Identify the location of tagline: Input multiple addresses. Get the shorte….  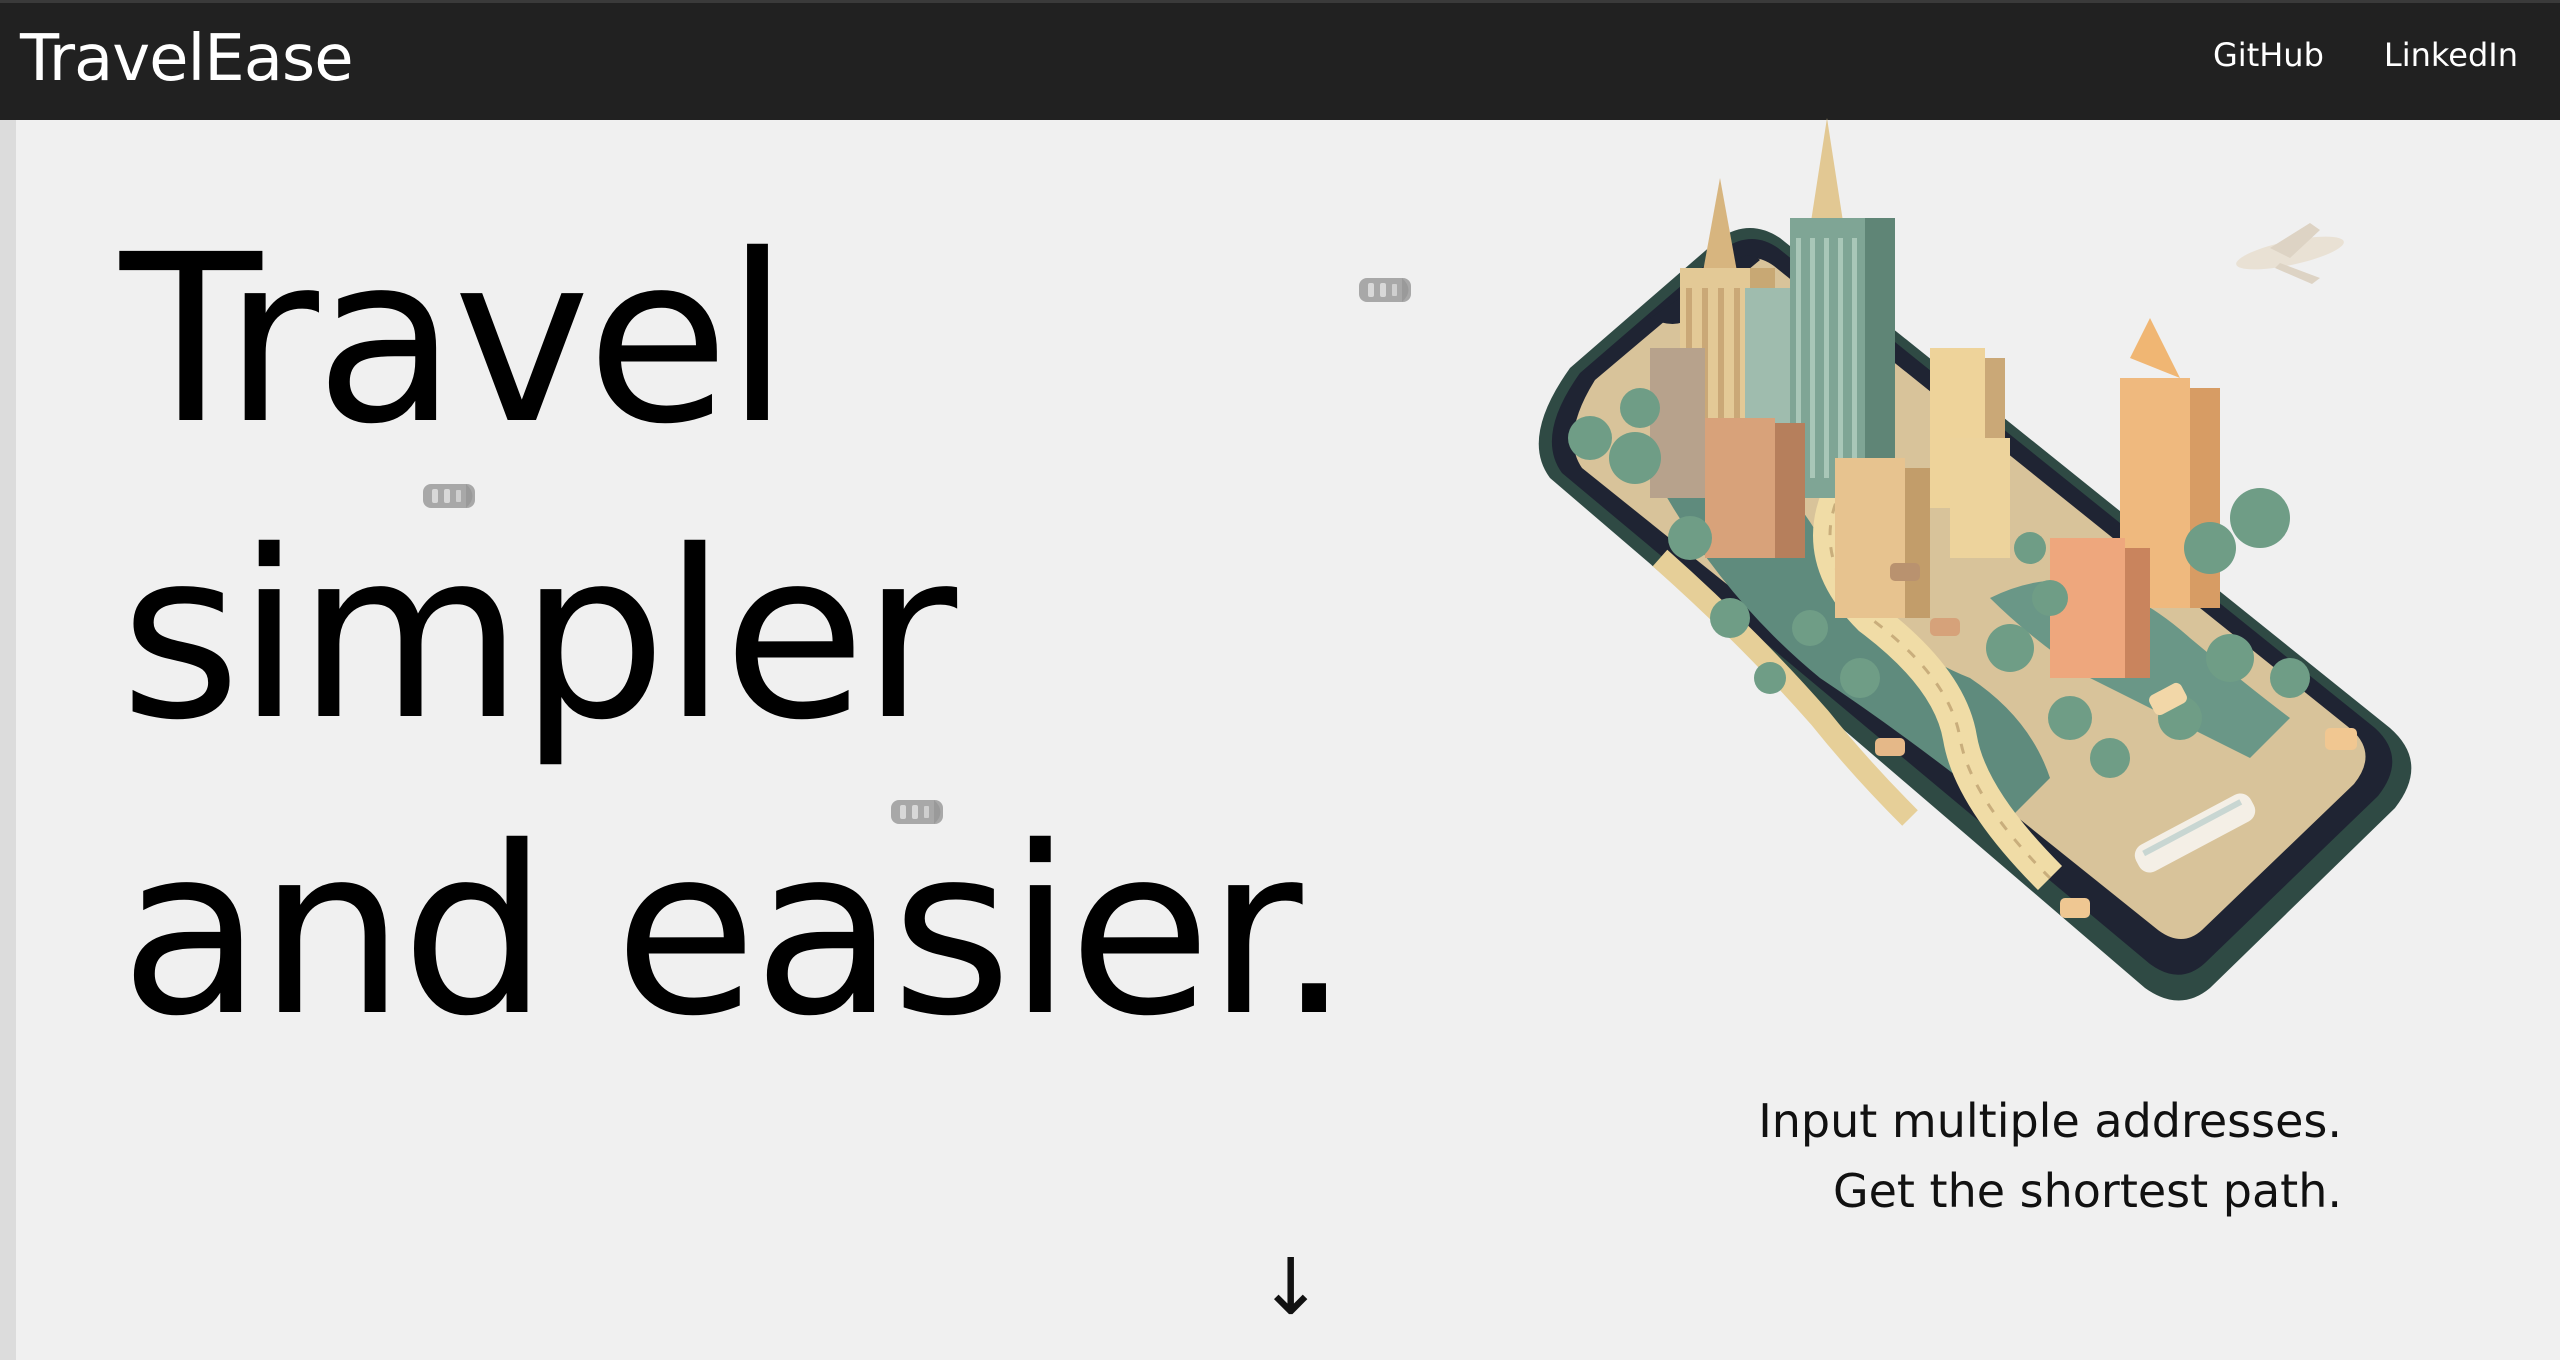
(2050, 1156).